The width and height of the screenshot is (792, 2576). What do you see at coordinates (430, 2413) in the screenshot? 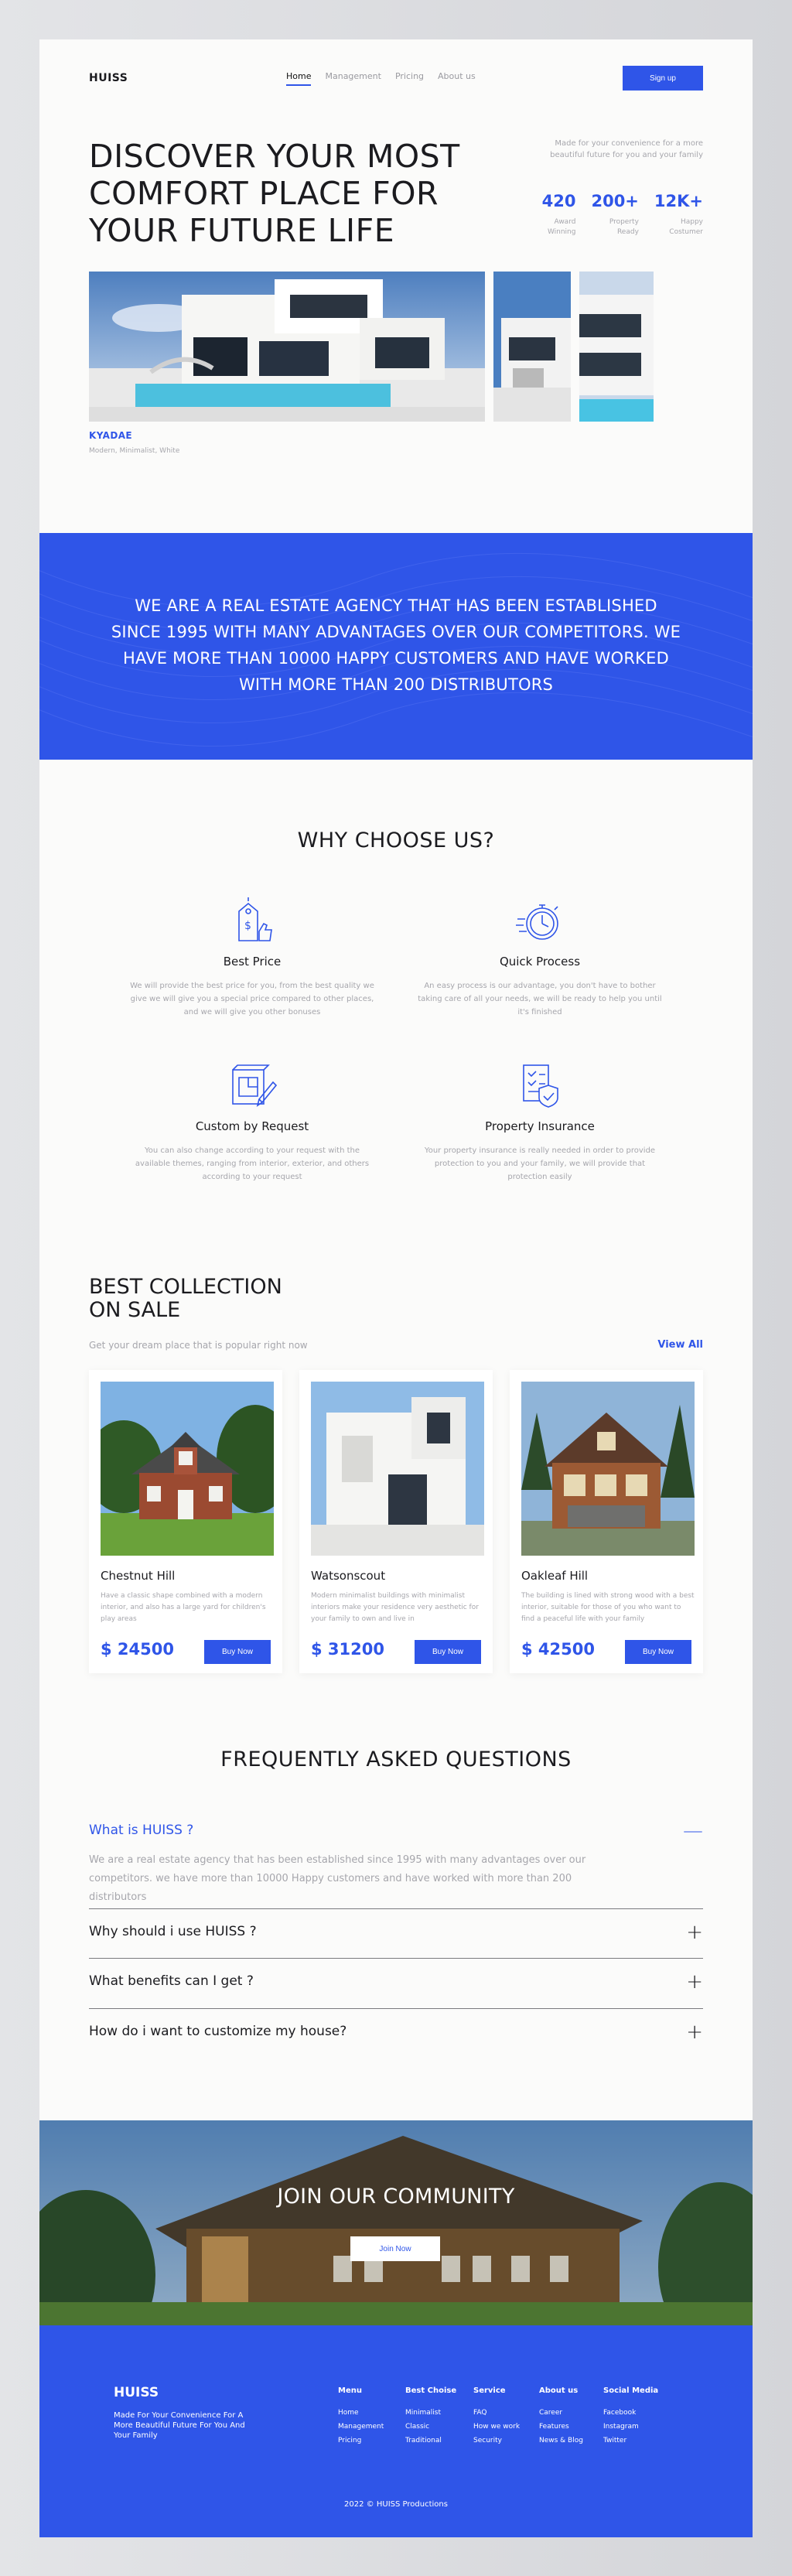
I see `footer-link: Minimalist` at bounding box center [430, 2413].